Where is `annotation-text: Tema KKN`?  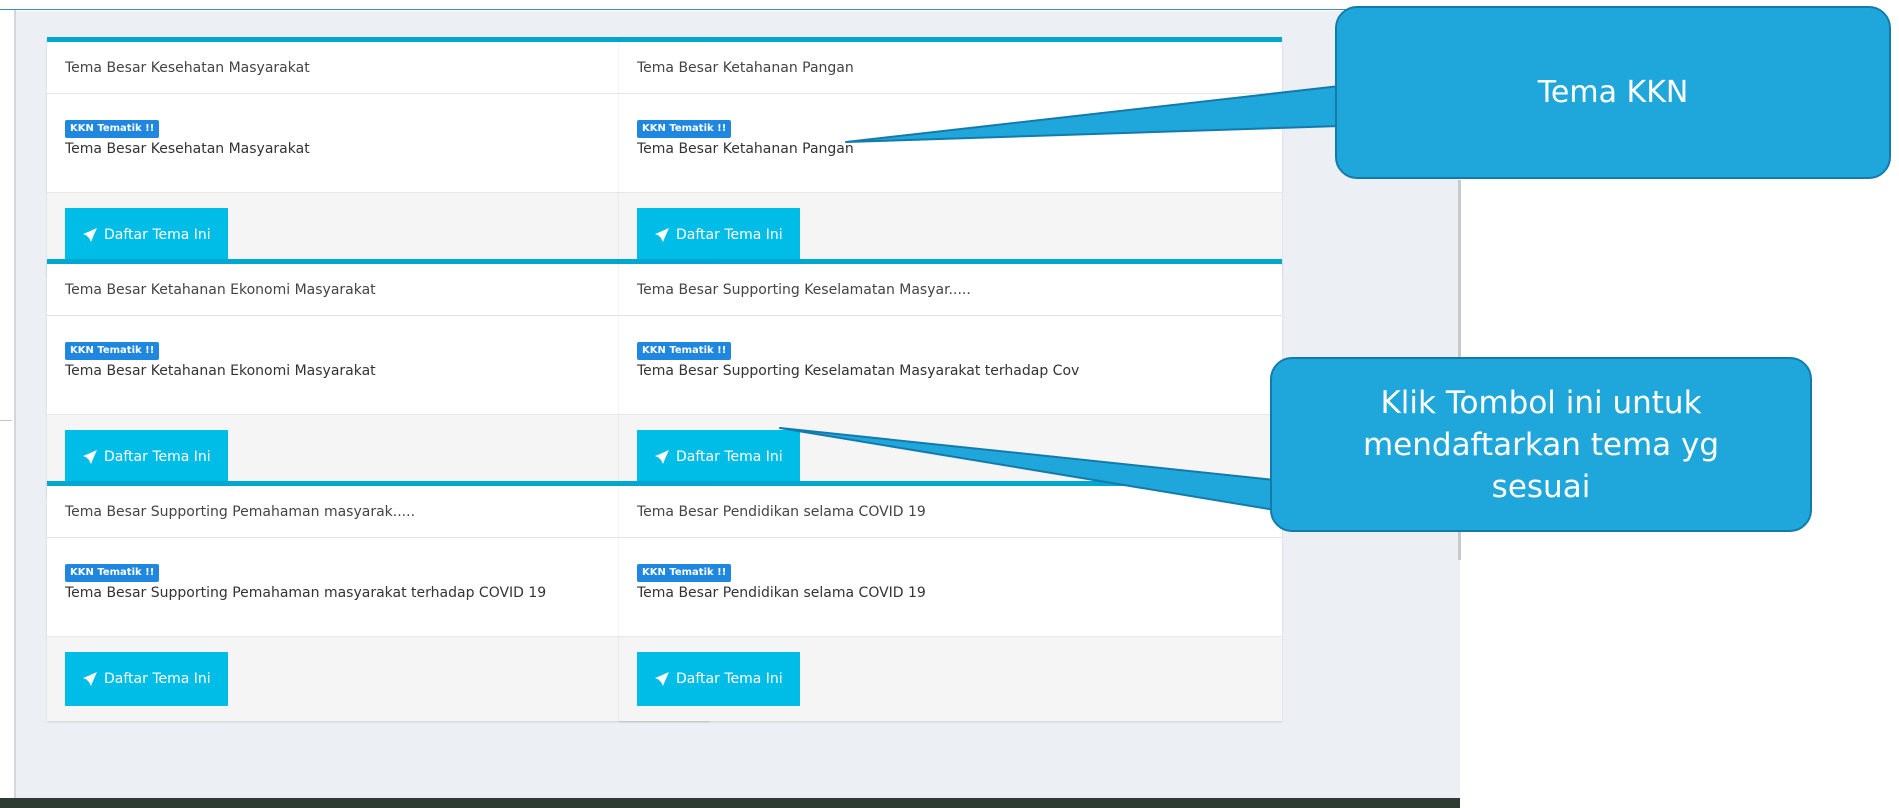
annotation-text: Tema KKN is located at coordinates (1613, 92).